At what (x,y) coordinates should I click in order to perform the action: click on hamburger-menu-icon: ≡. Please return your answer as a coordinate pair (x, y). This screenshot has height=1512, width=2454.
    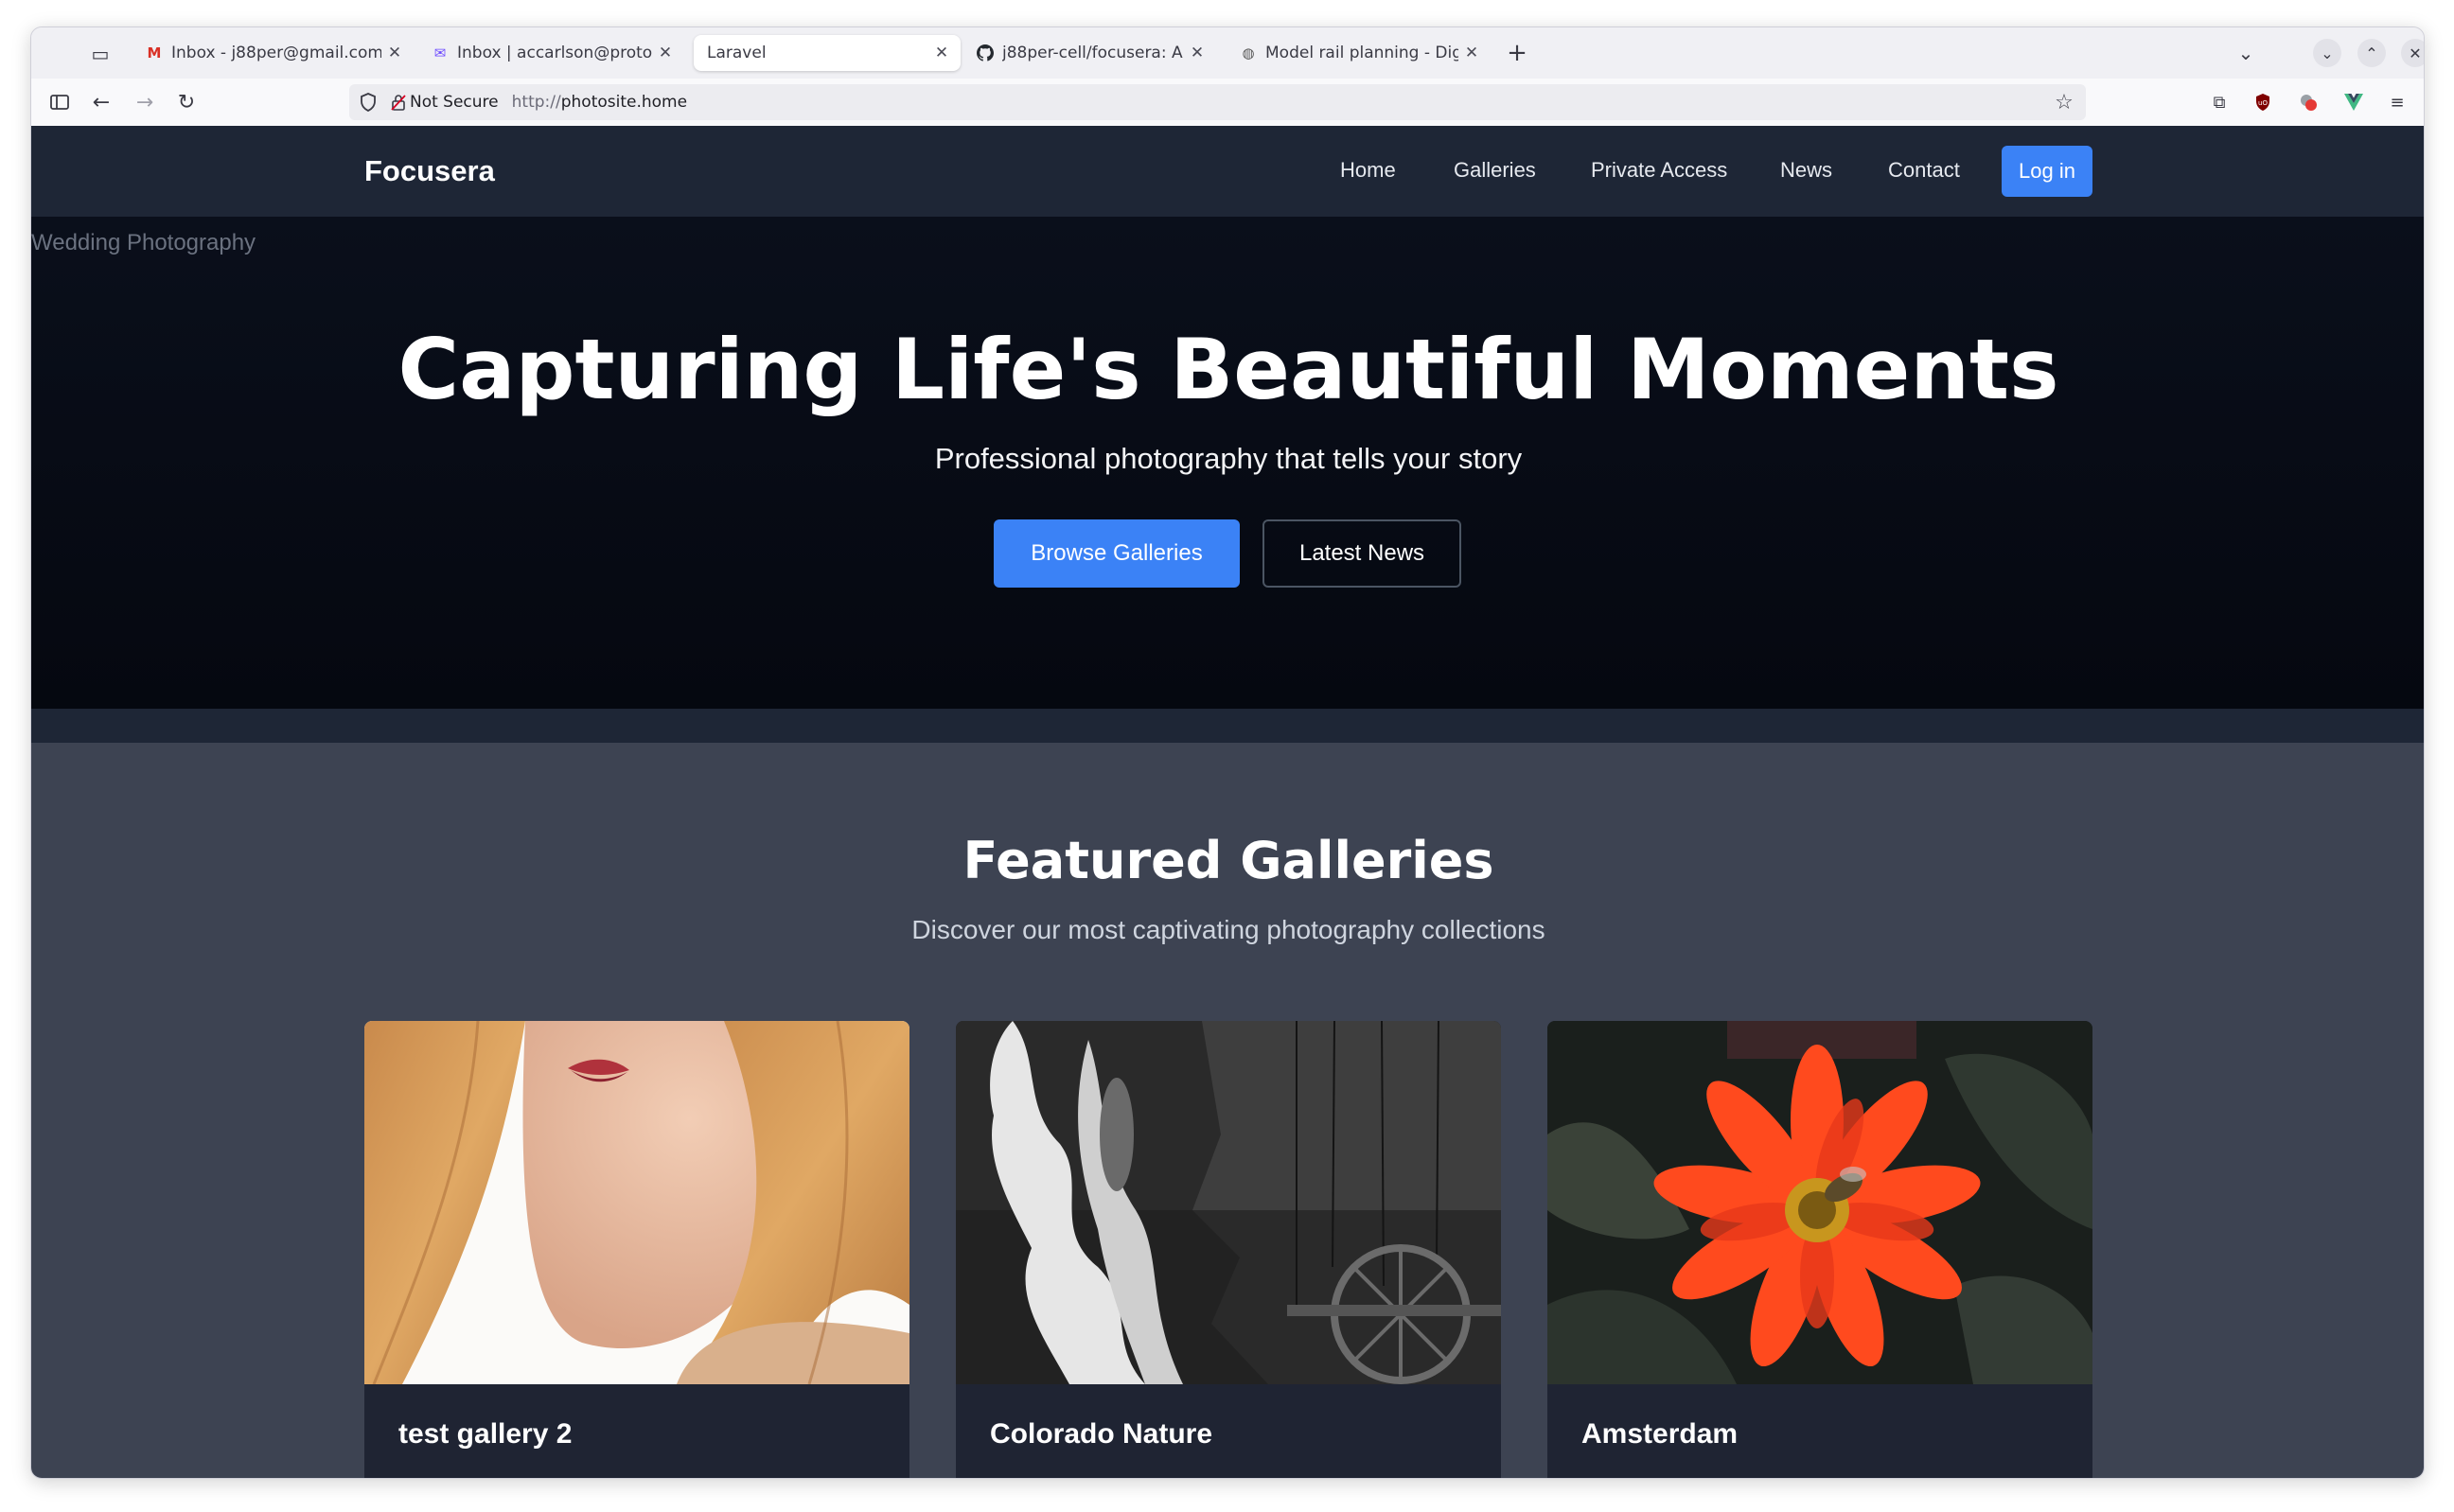
    Looking at the image, I should click on (2397, 102).